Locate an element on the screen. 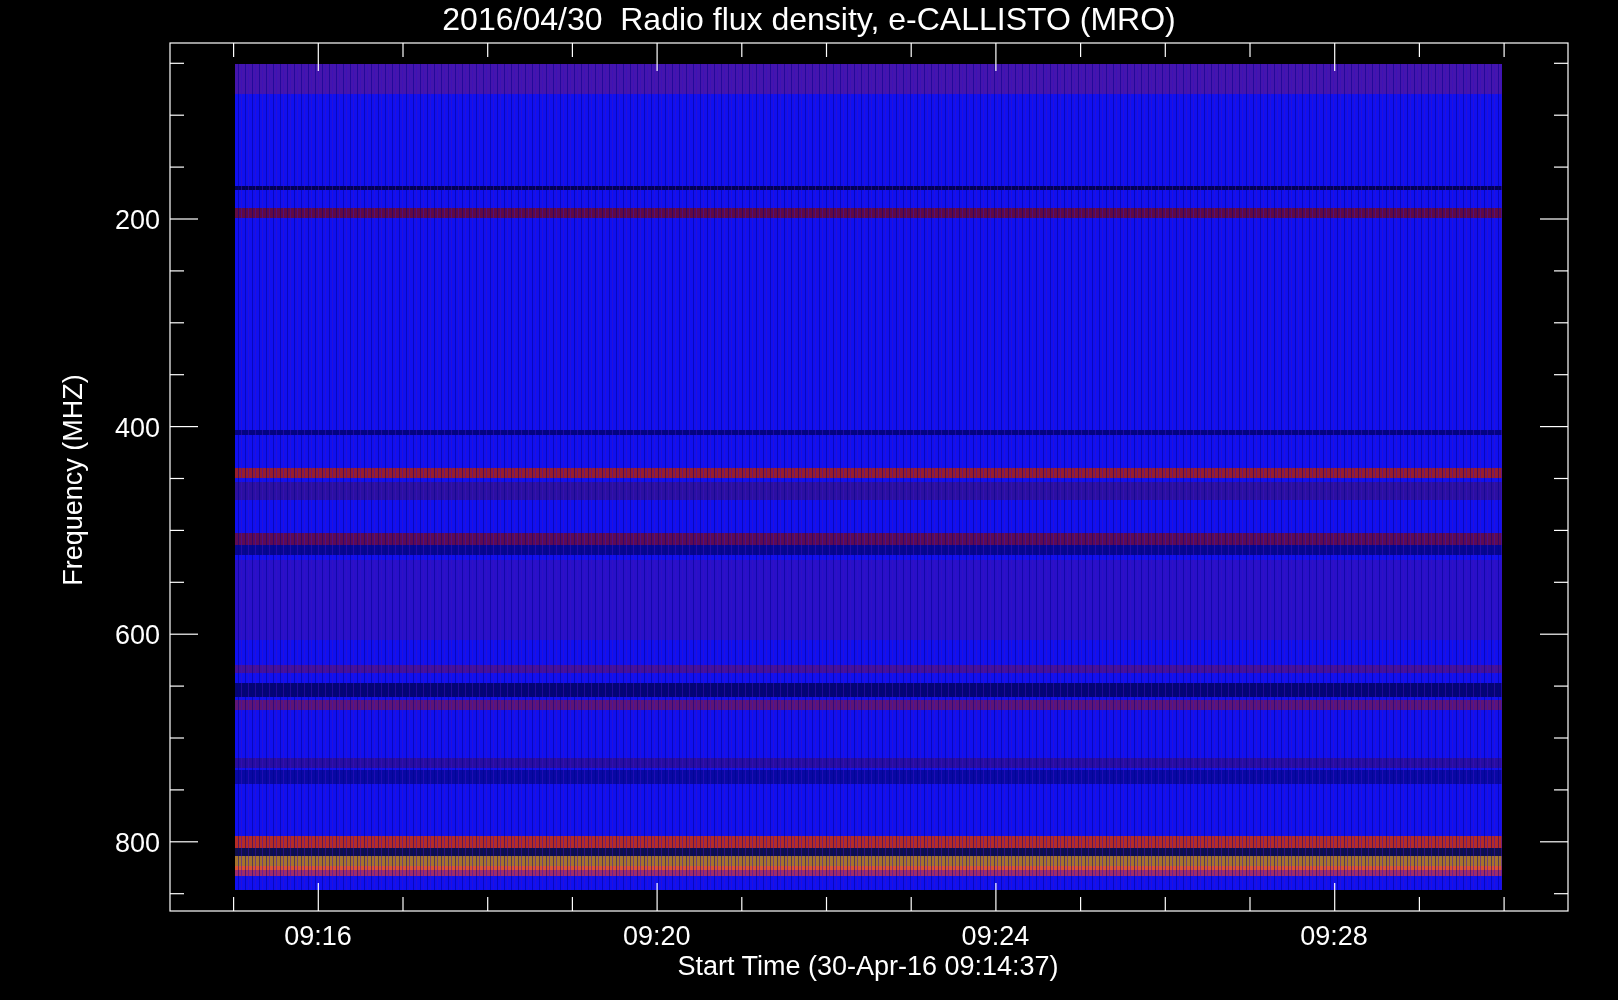 The image size is (1618, 1000). y-tick-label: 400 is located at coordinates (137, 427).